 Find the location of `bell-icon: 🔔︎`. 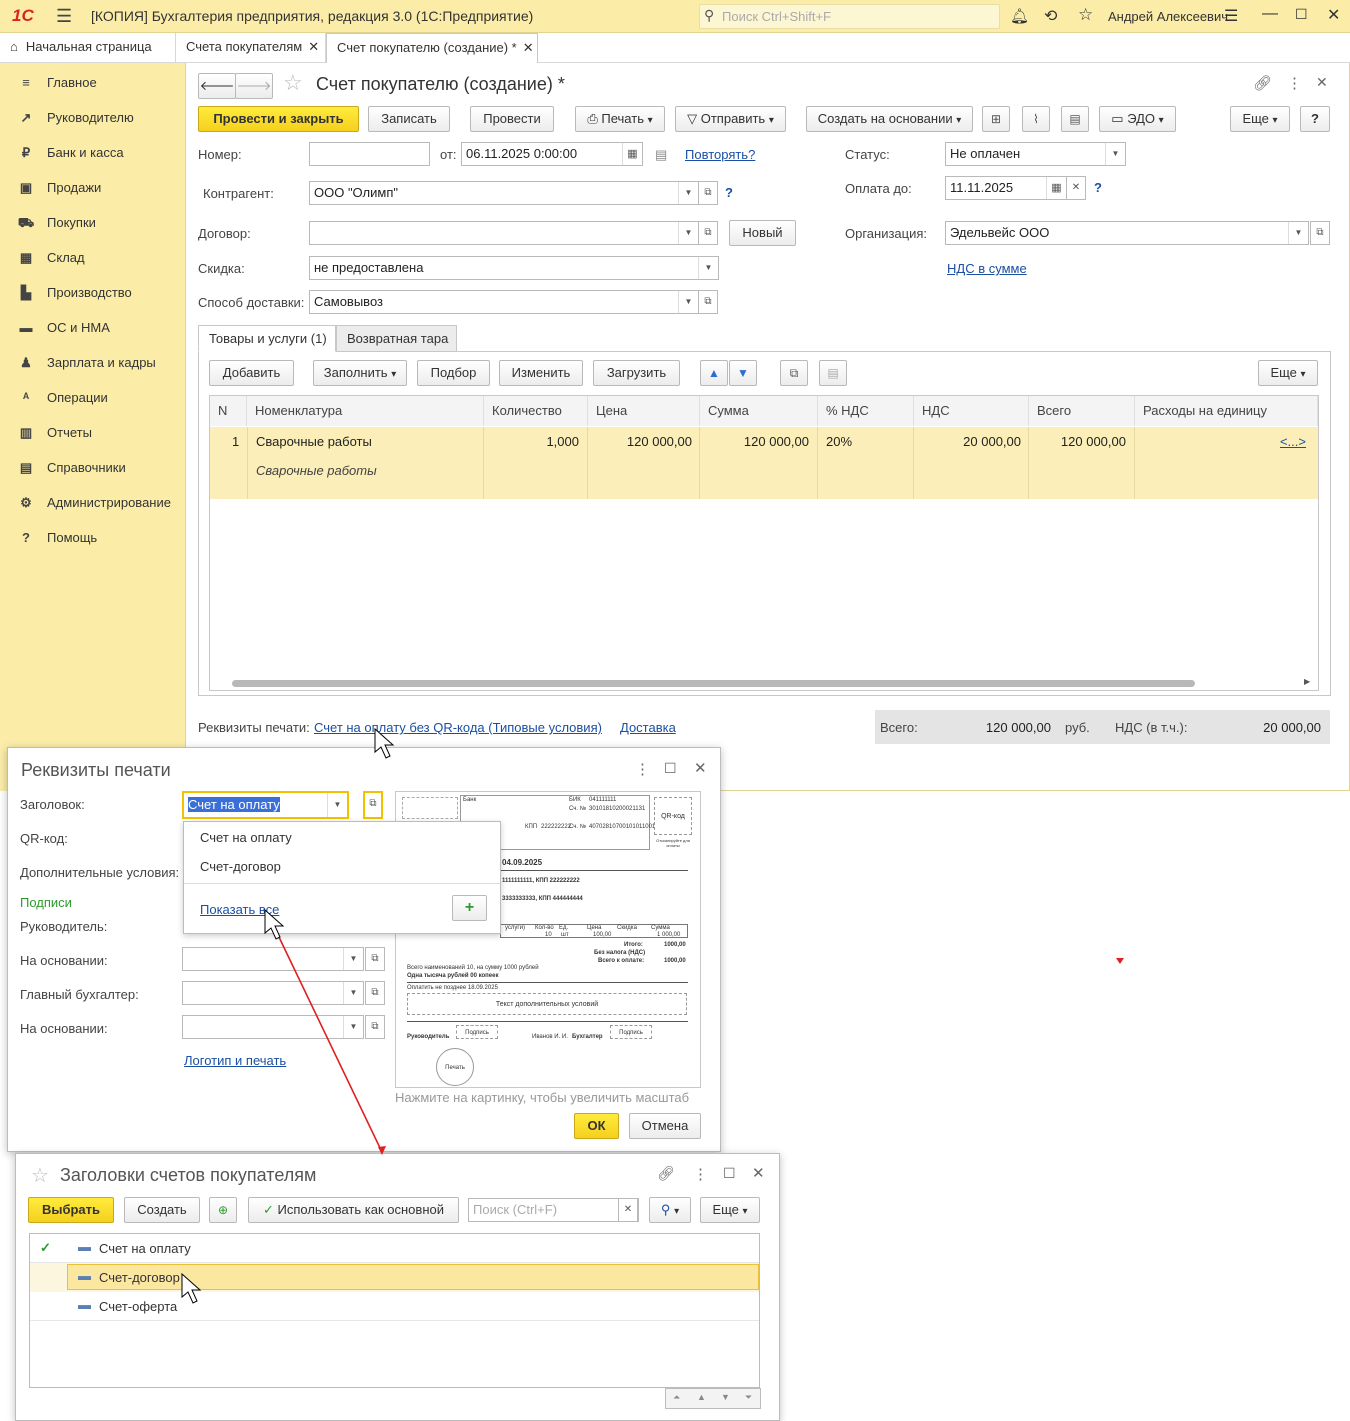

bell-icon: 🔔︎ is located at coordinates (1019, 16).